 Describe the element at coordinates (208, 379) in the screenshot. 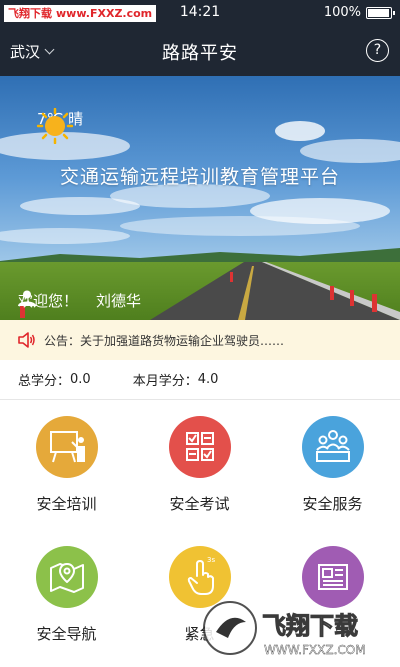

I see `month-credits-value: 4.0` at that location.